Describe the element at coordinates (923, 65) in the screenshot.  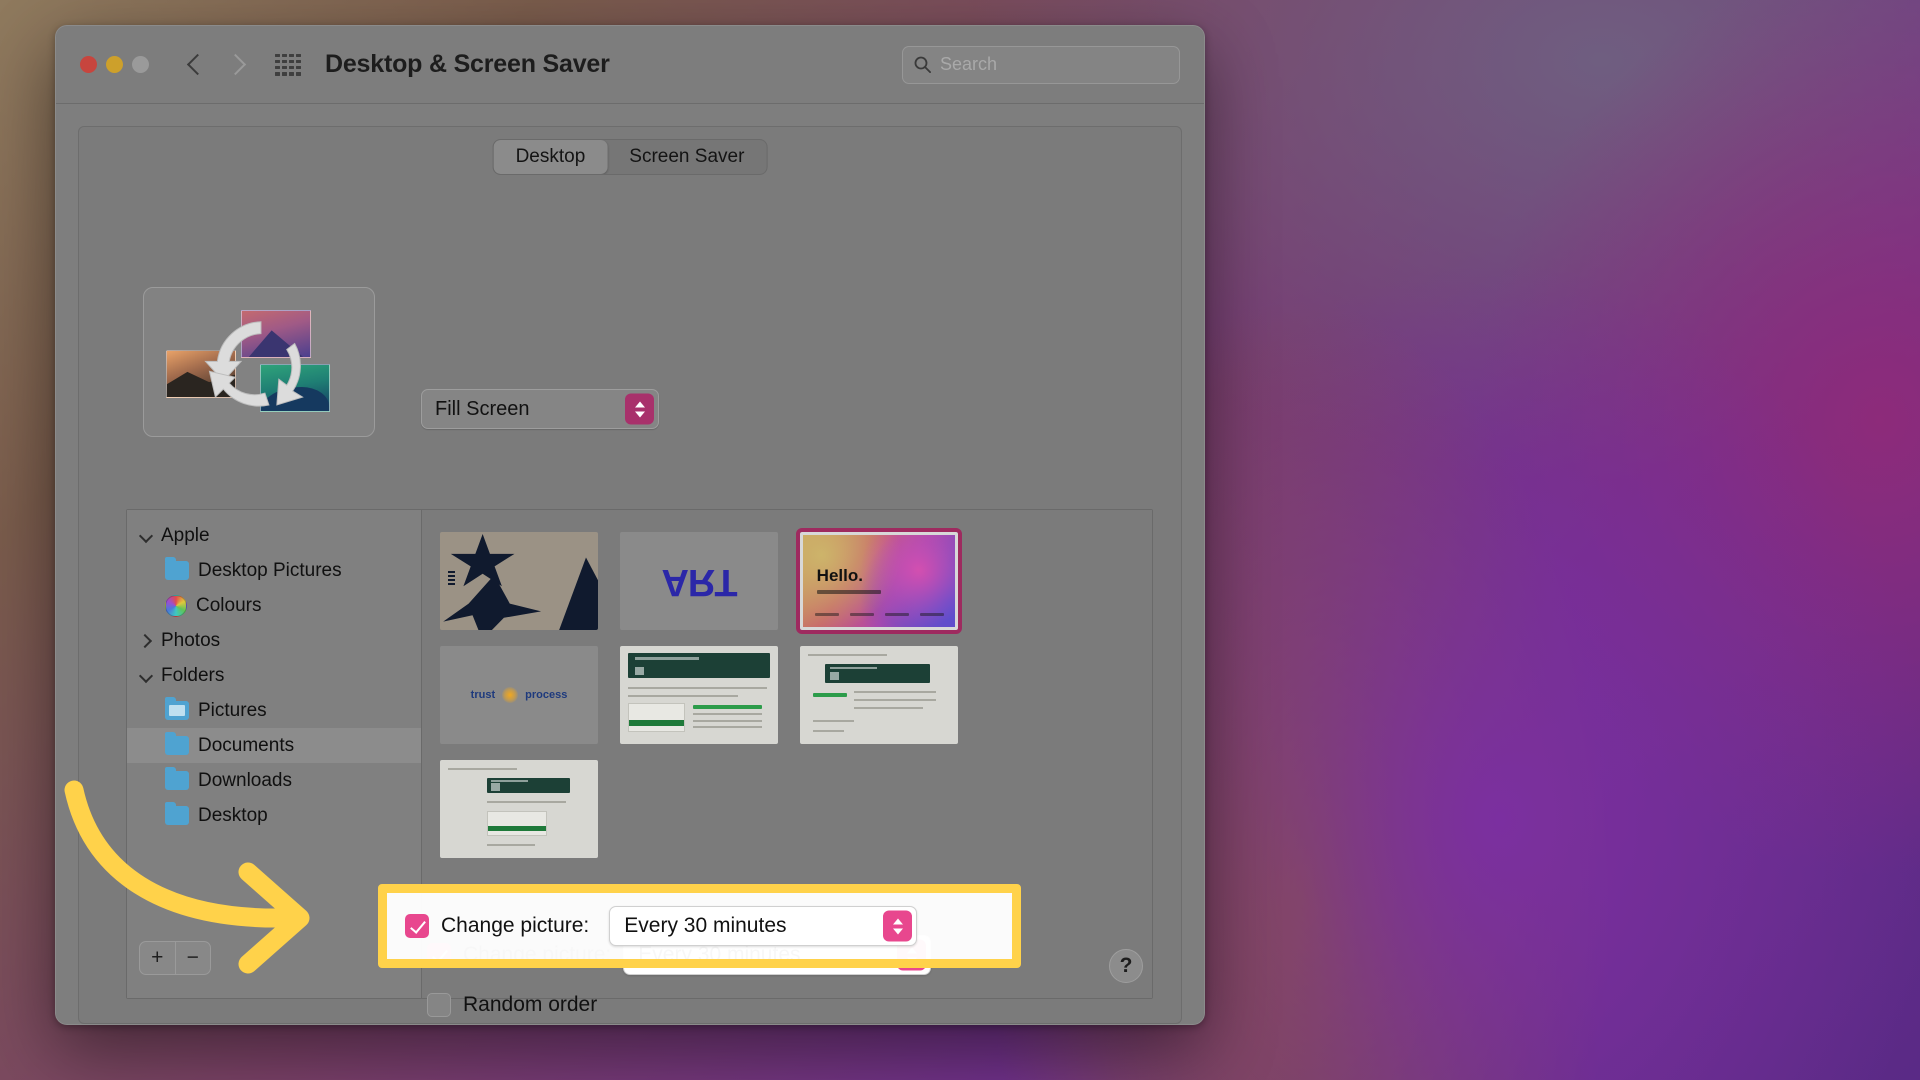
I see `search-icon` at that location.